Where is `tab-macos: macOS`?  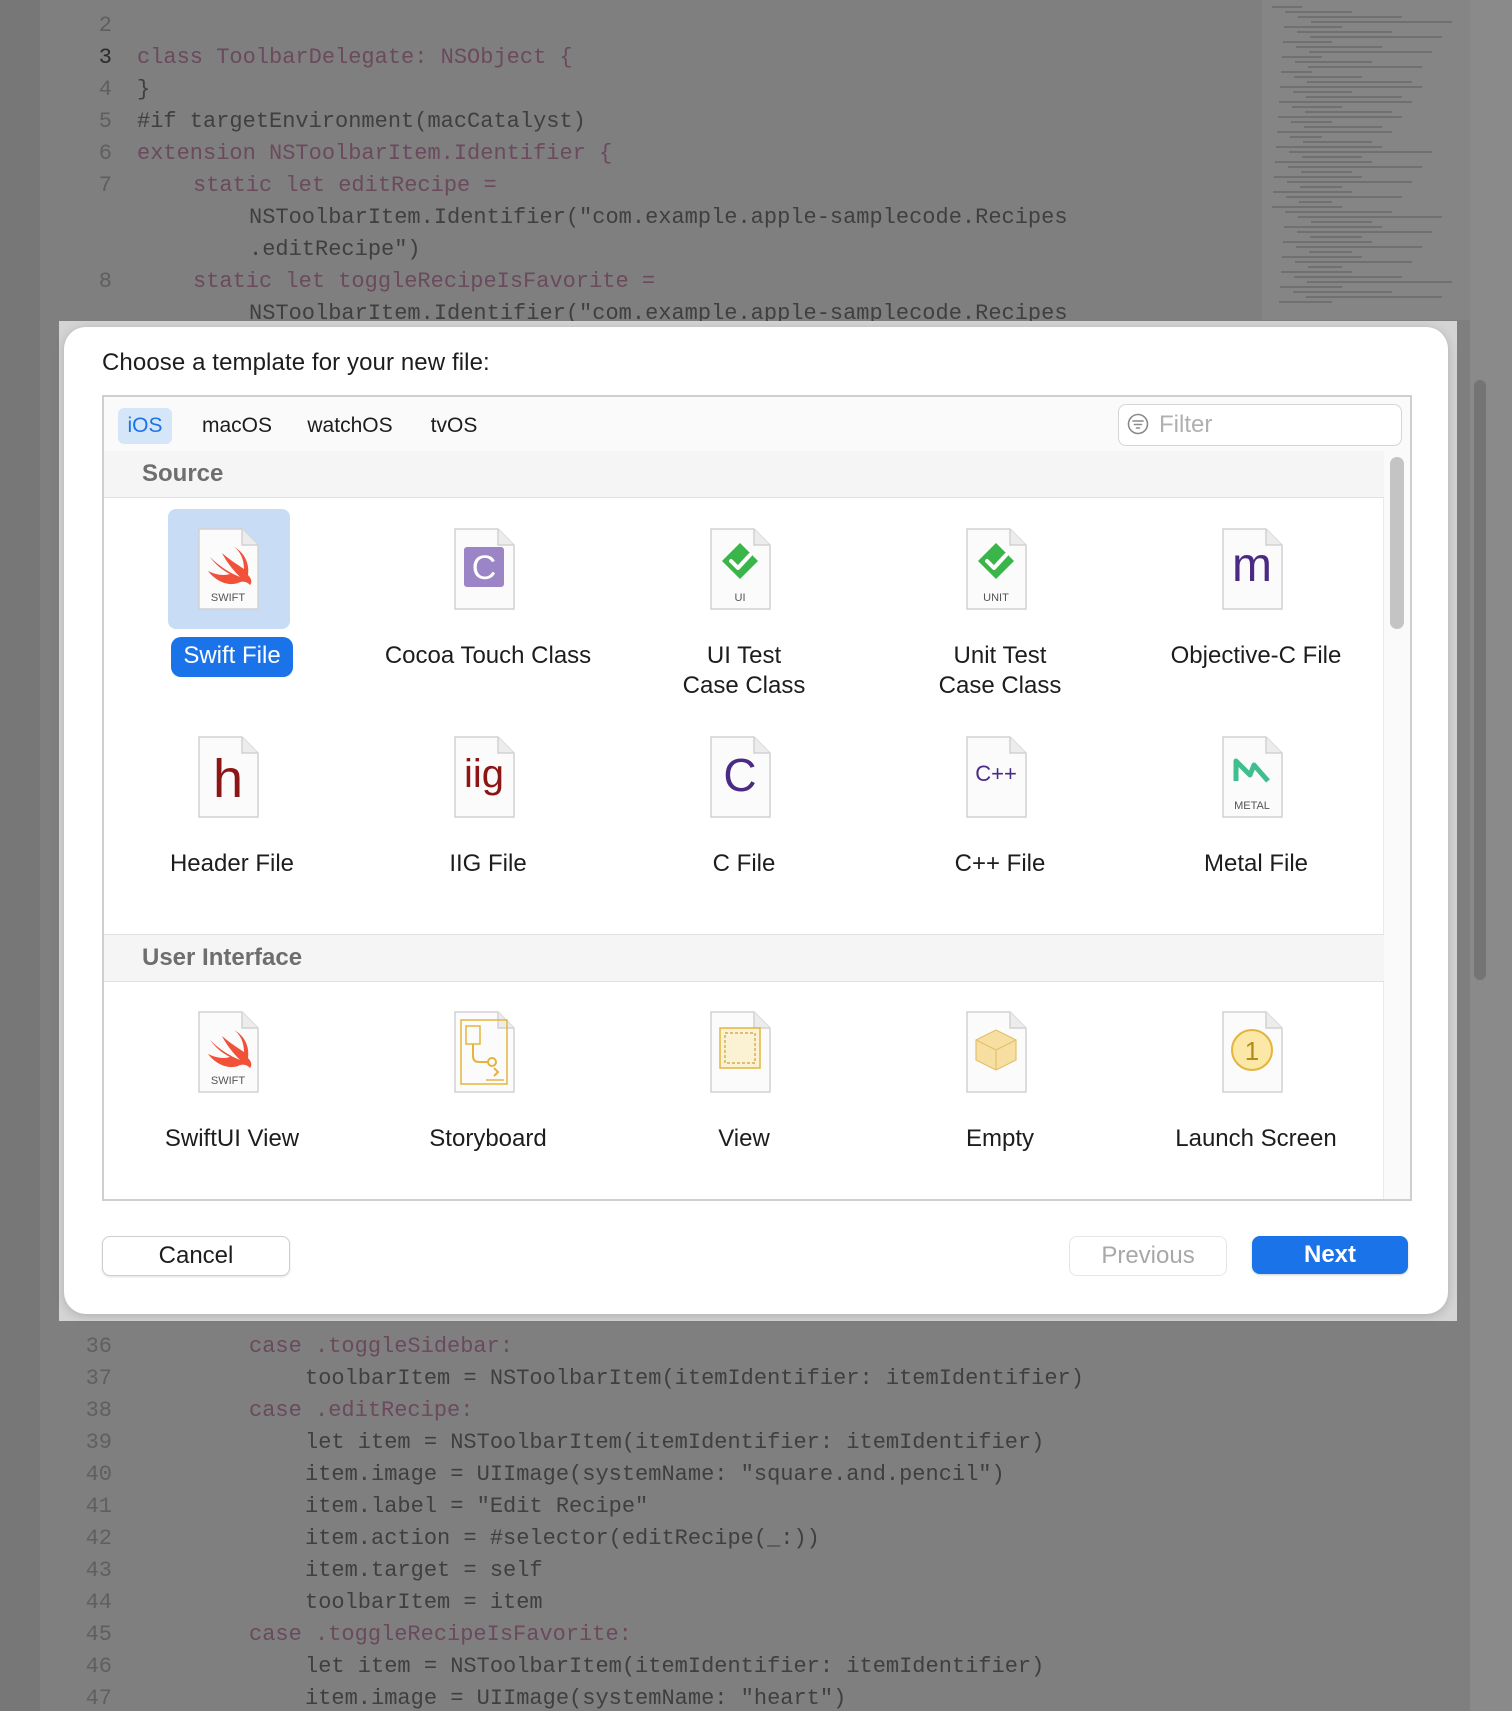 tab-macos: macOS is located at coordinates (237, 426).